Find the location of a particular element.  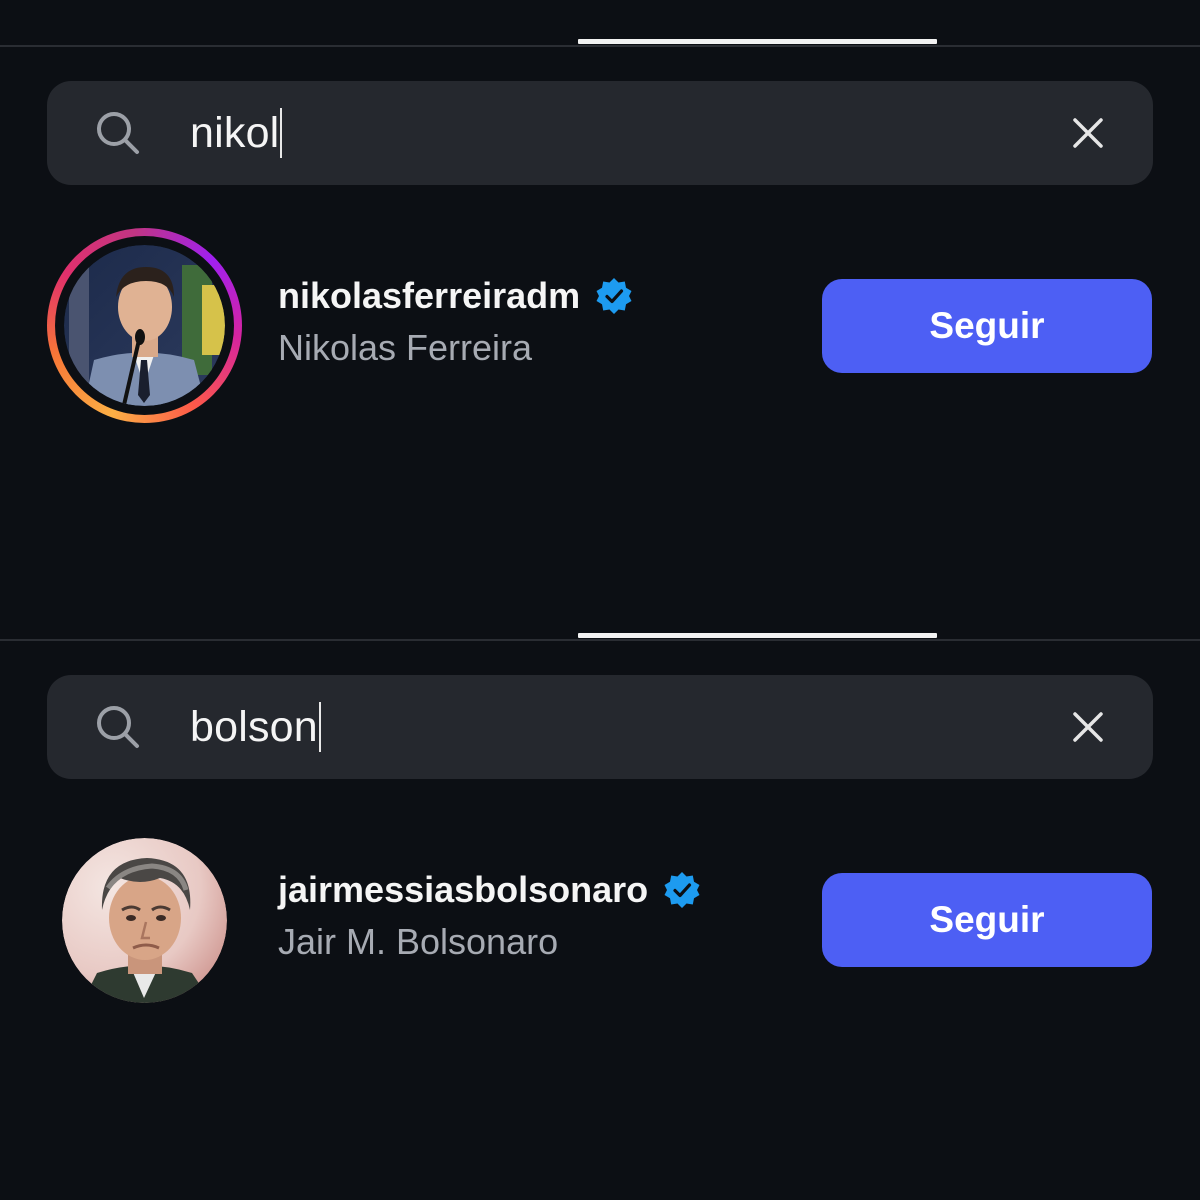

full-name: Jair M. Bolsonaro is located at coordinates (418, 941).